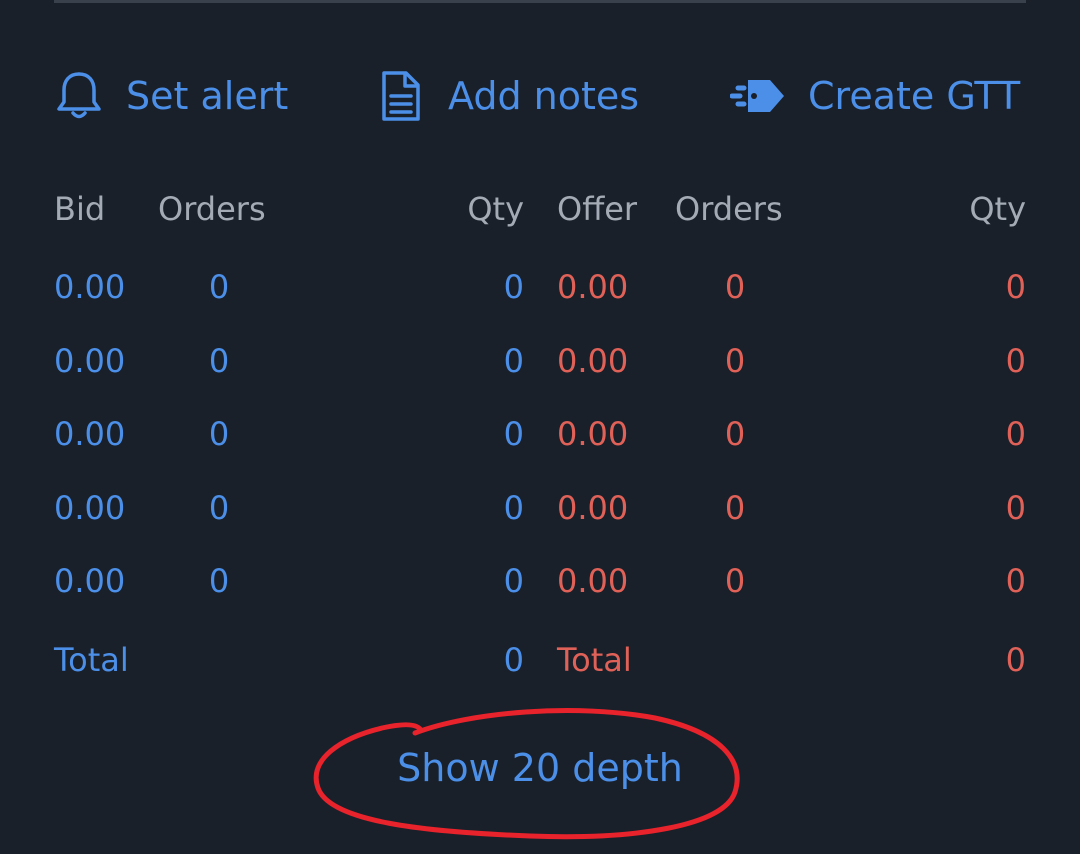 The image size is (1080, 854). I want to click on set-alert-label: Set alert, so click(207, 96).